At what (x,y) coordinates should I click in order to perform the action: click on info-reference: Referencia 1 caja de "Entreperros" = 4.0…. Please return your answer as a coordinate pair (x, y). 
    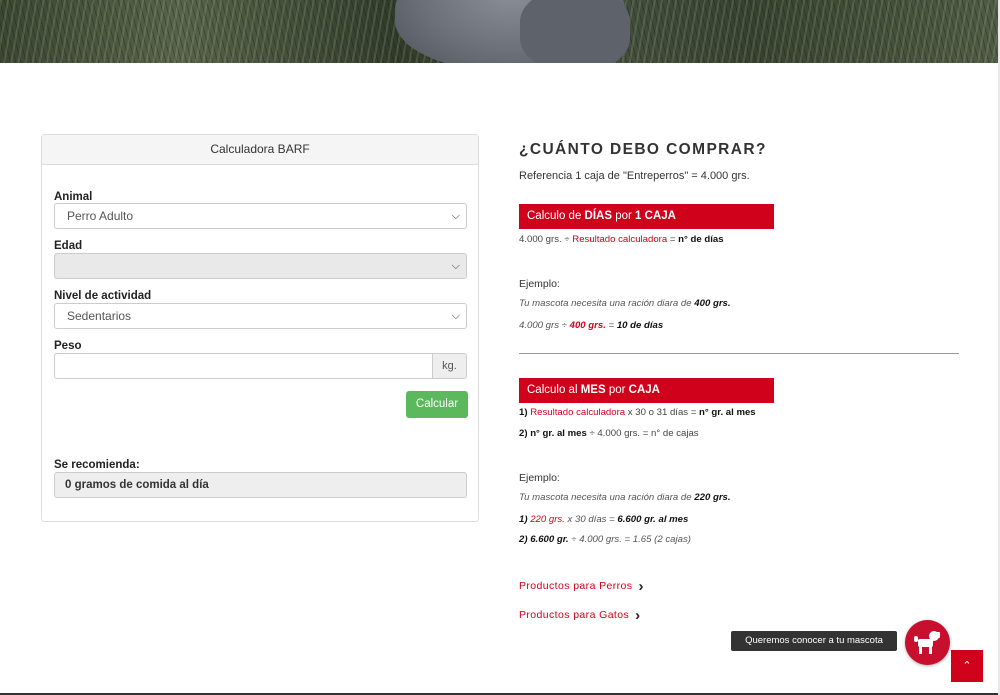
    Looking at the image, I should click on (634, 176).